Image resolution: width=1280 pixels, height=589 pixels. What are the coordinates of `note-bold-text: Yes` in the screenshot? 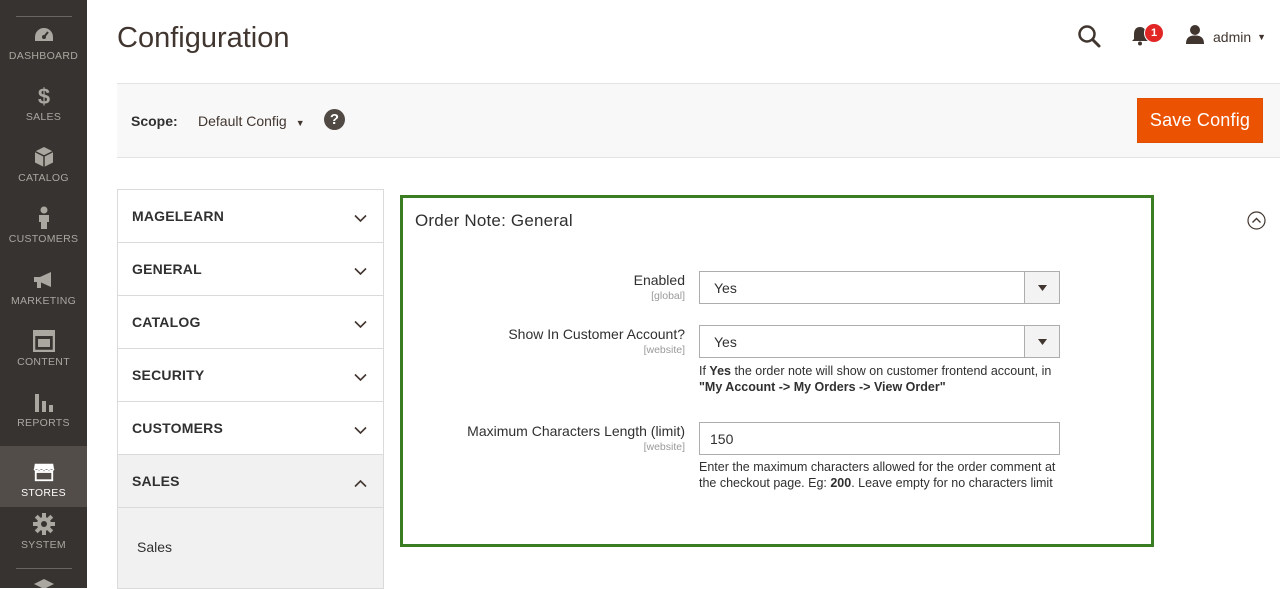 It's located at (720, 371).